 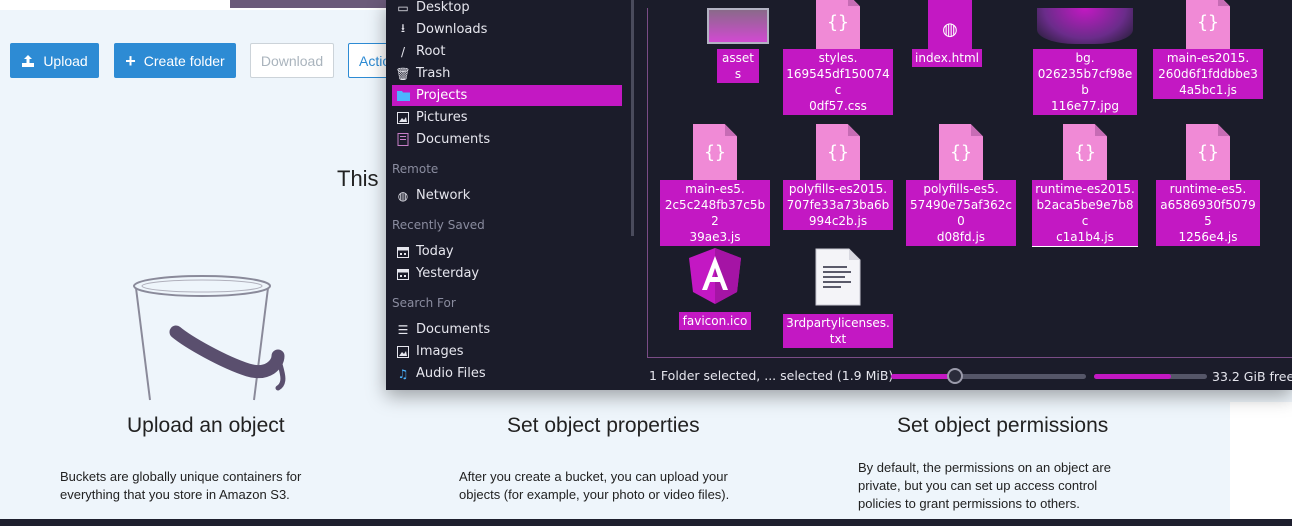 What do you see at coordinates (950, 29) in the screenshot?
I see `globe-icon: ◍` at bounding box center [950, 29].